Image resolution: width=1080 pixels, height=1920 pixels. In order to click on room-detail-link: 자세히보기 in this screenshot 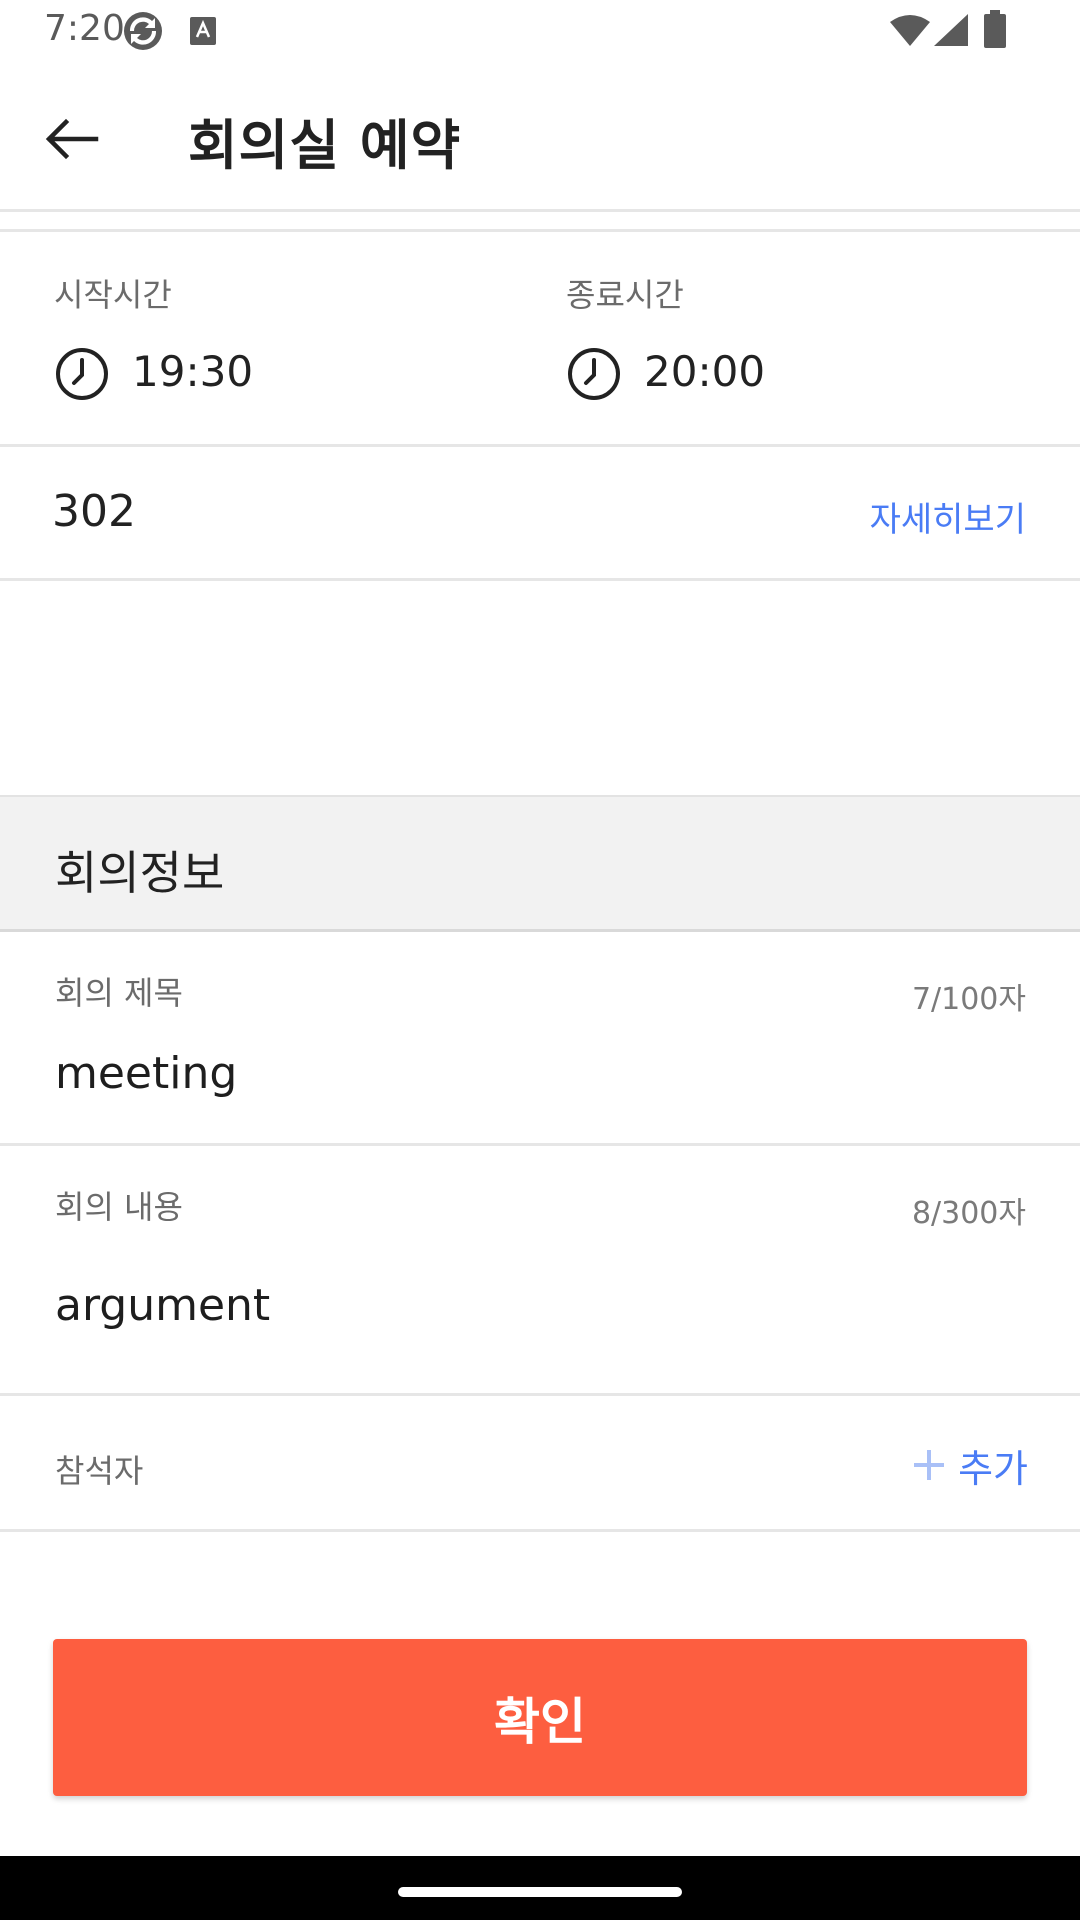, I will do `click(948, 516)`.